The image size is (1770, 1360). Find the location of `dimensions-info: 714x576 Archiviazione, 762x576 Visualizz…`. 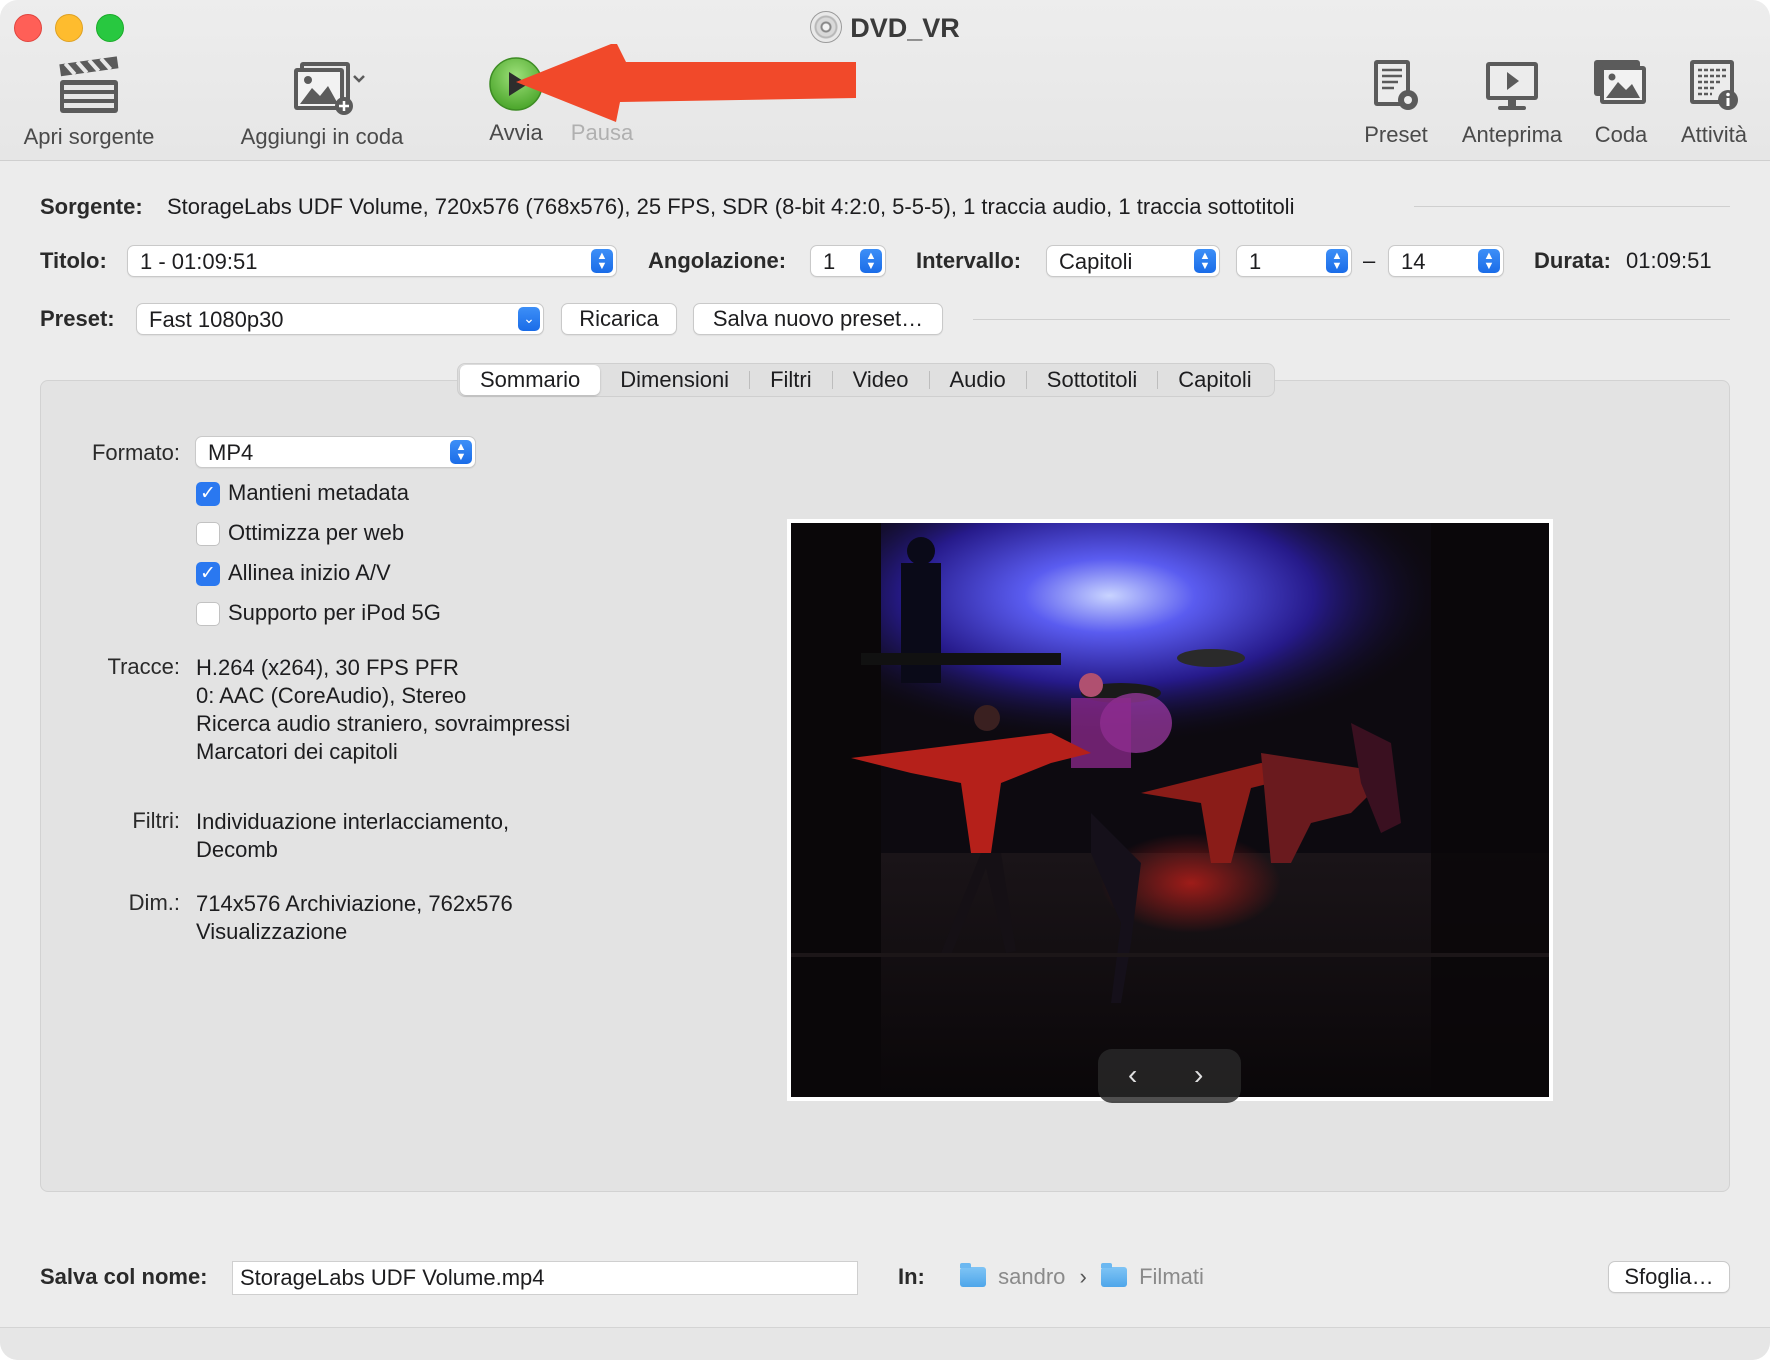

dimensions-info: 714x576 Archiviazione, 762x576 Visualizz… is located at coordinates (354, 918).